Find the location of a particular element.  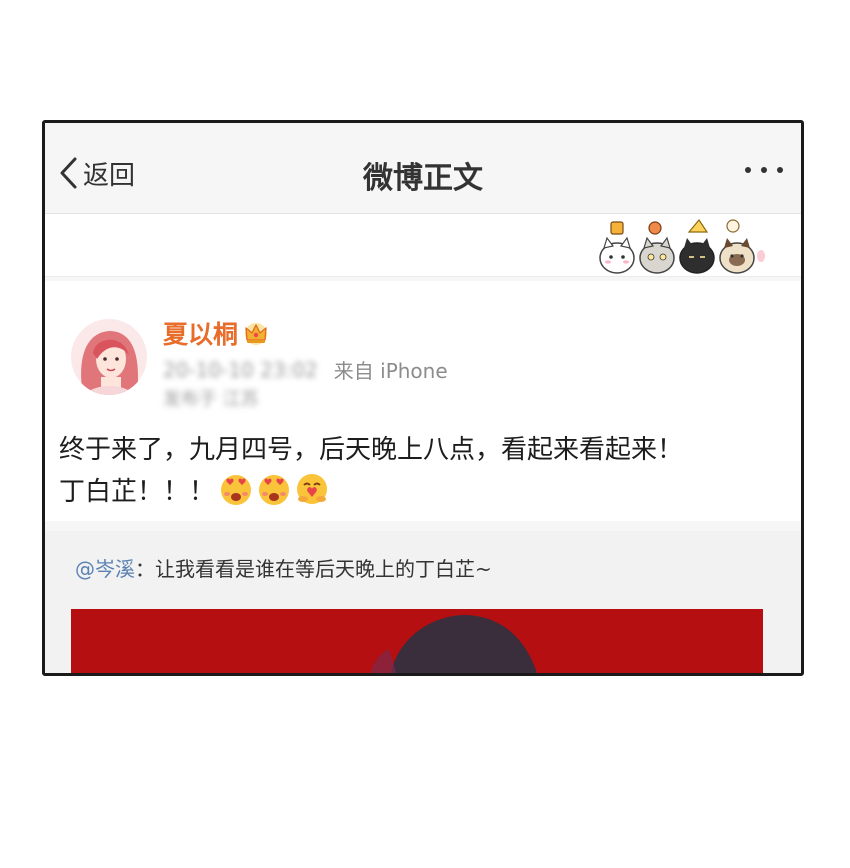

repost-image-content is located at coordinates (417, 641).